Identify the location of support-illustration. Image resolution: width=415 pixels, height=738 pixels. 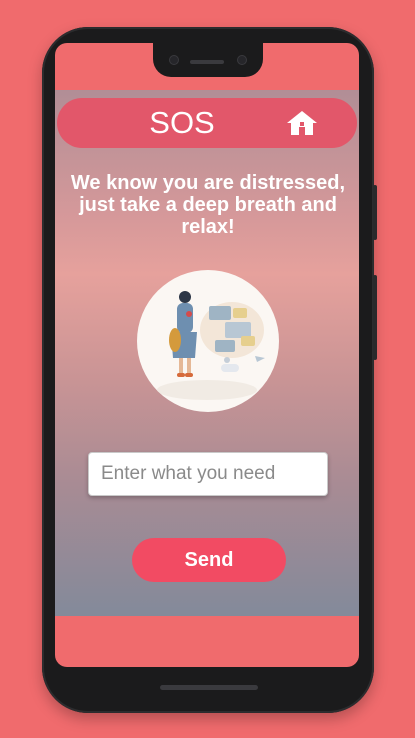
(208, 341).